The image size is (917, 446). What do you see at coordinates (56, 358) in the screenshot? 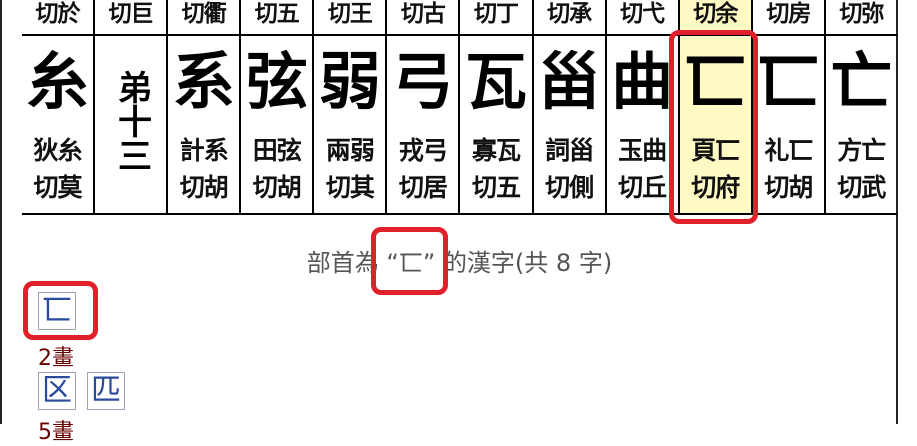
I see `stroke-count-label: 2畫` at bounding box center [56, 358].